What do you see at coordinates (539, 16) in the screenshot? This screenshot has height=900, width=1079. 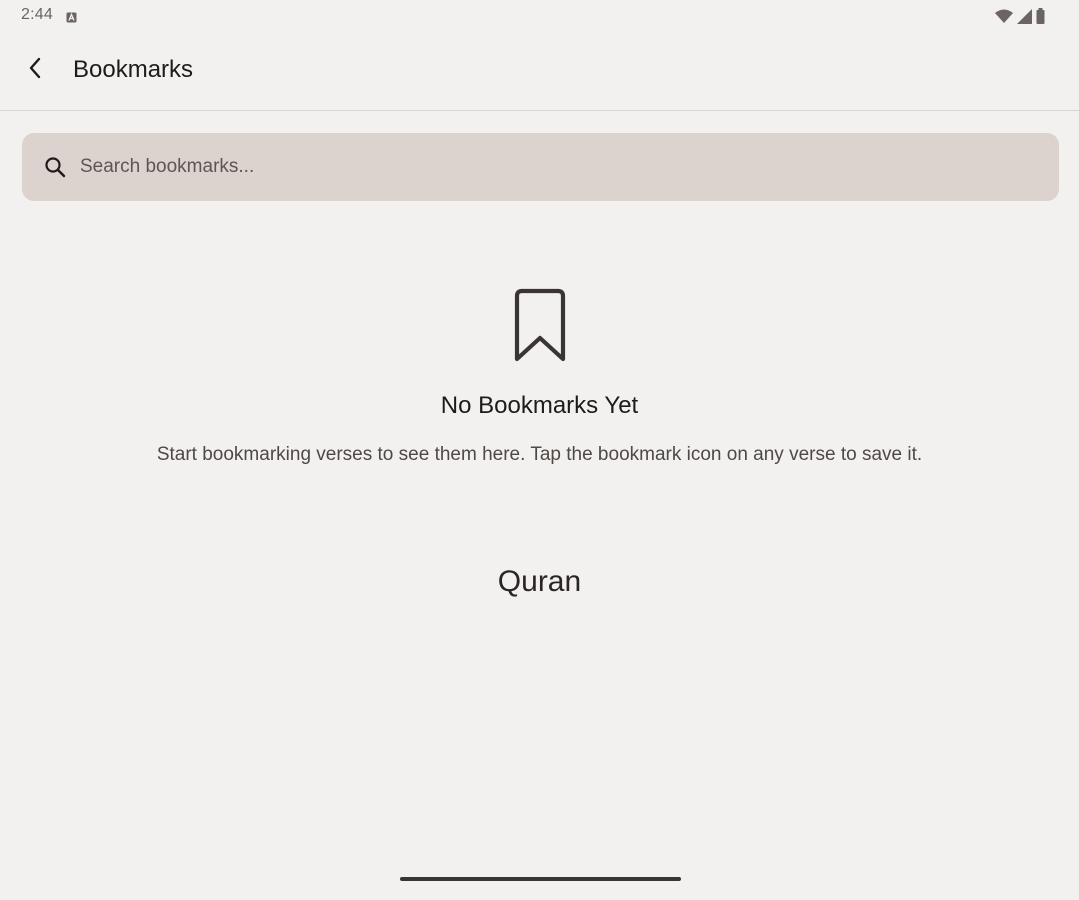 I see `status-bar: 2:44` at bounding box center [539, 16].